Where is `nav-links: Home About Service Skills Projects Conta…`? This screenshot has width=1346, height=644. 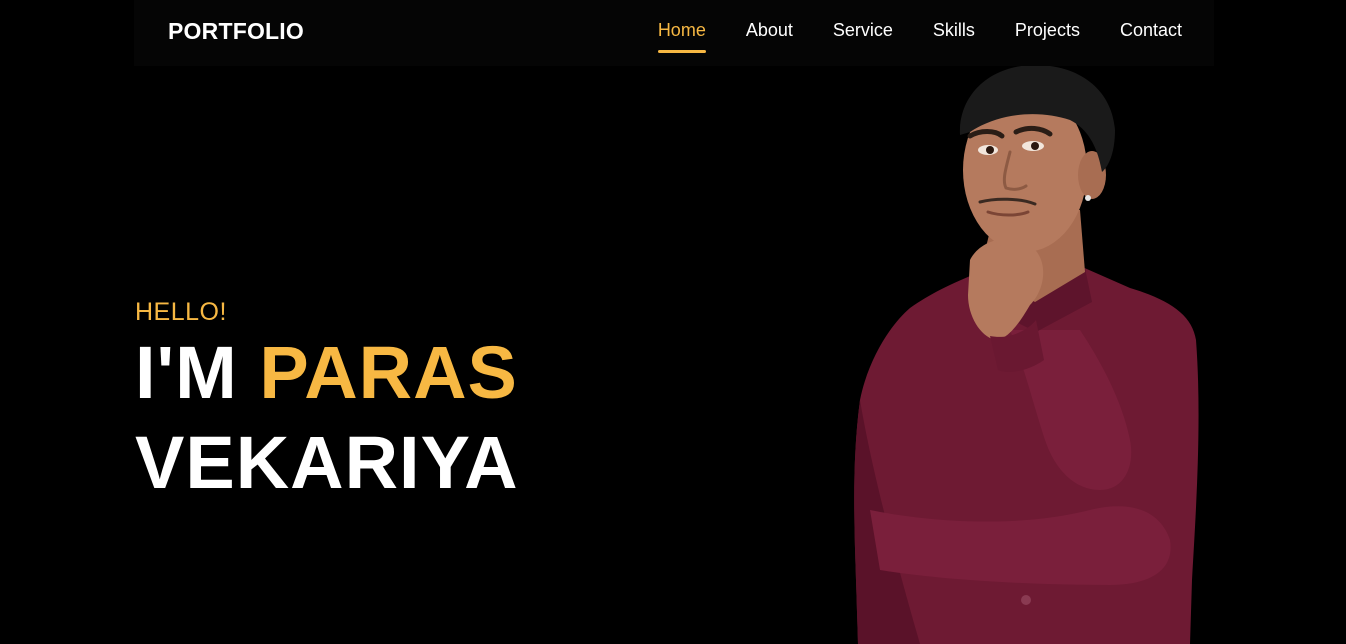 nav-links: Home About Service Skills Projects Conta… is located at coordinates (900, 33).